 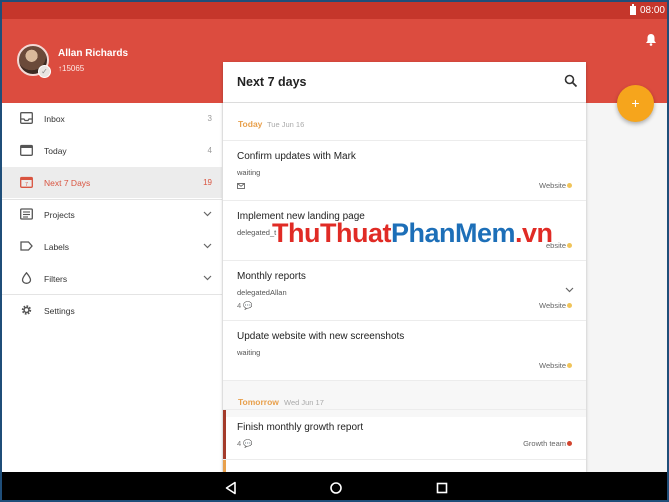 I want to click on sidebar-item-inbox: Inbox 3, so click(x=112, y=118).